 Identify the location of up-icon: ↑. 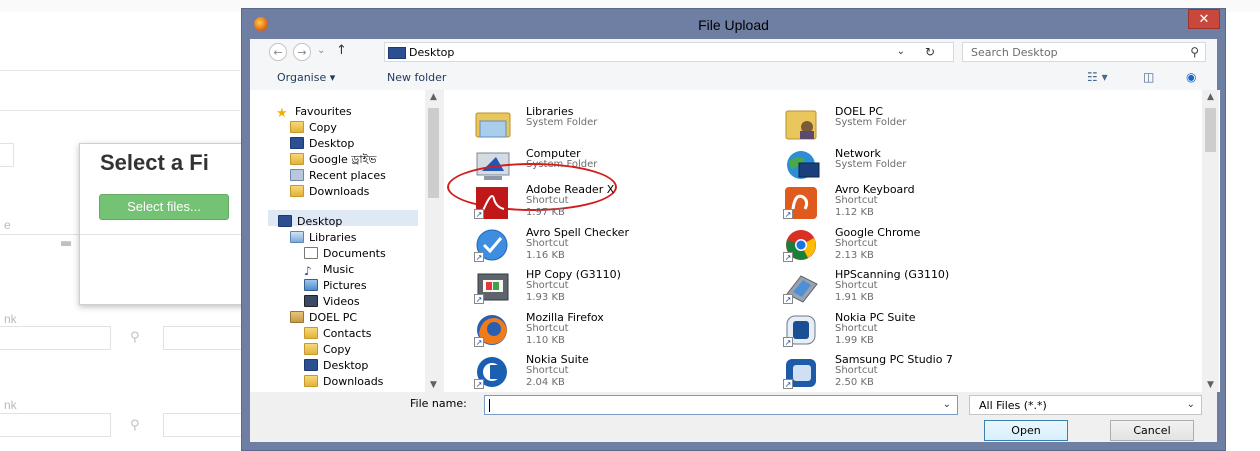
(341, 50).